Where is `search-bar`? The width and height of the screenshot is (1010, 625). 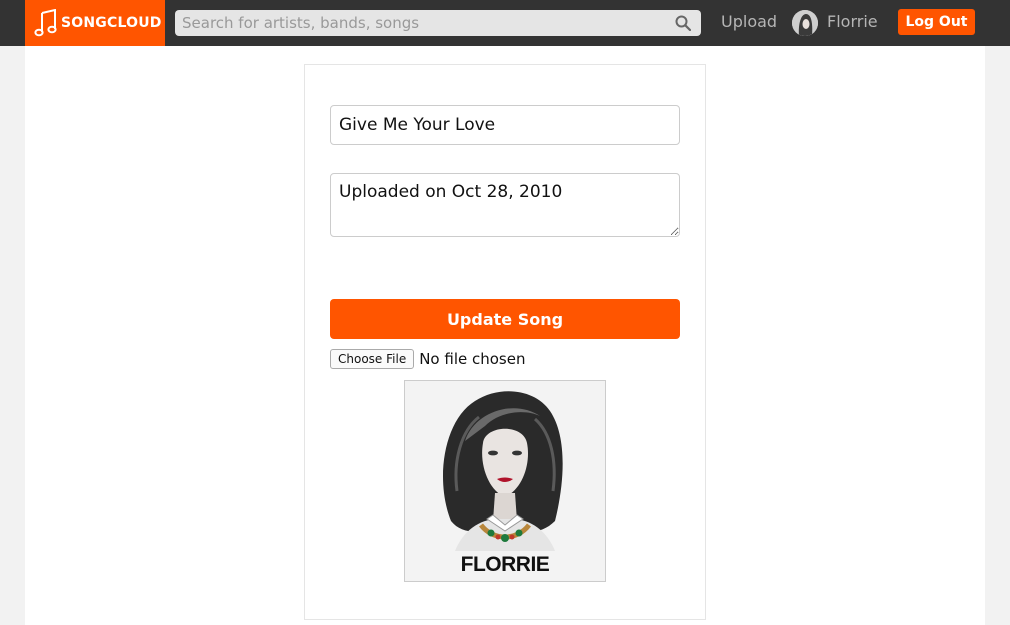 search-bar is located at coordinates (438, 23).